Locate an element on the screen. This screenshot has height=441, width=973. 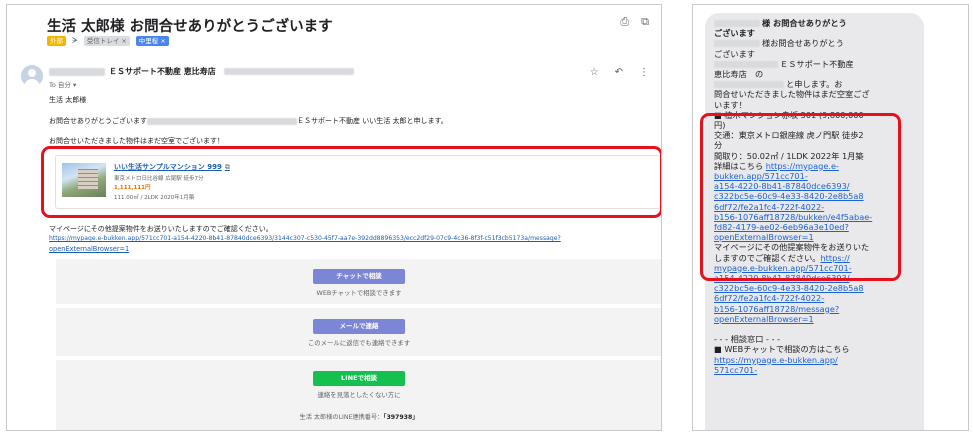
sms-link: 571cc701- is located at coordinates (735, 370).